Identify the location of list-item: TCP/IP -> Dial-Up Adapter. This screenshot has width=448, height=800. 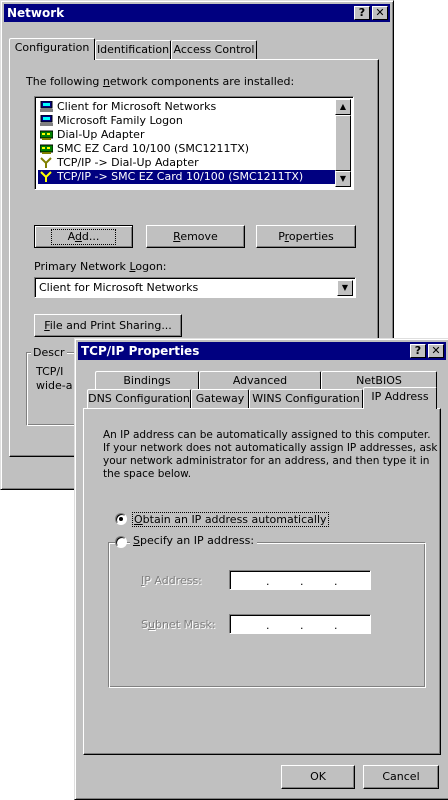
(186, 163).